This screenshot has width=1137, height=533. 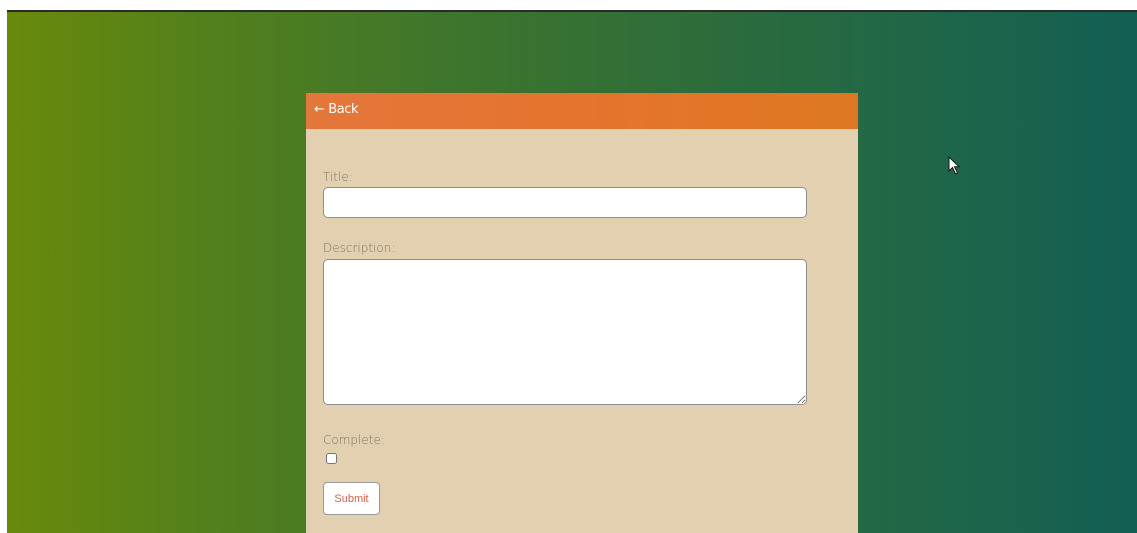 What do you see at coordinates (331, 458) in the screenshot?
I see `complete-checkbox` at bounding box center [331, 458].